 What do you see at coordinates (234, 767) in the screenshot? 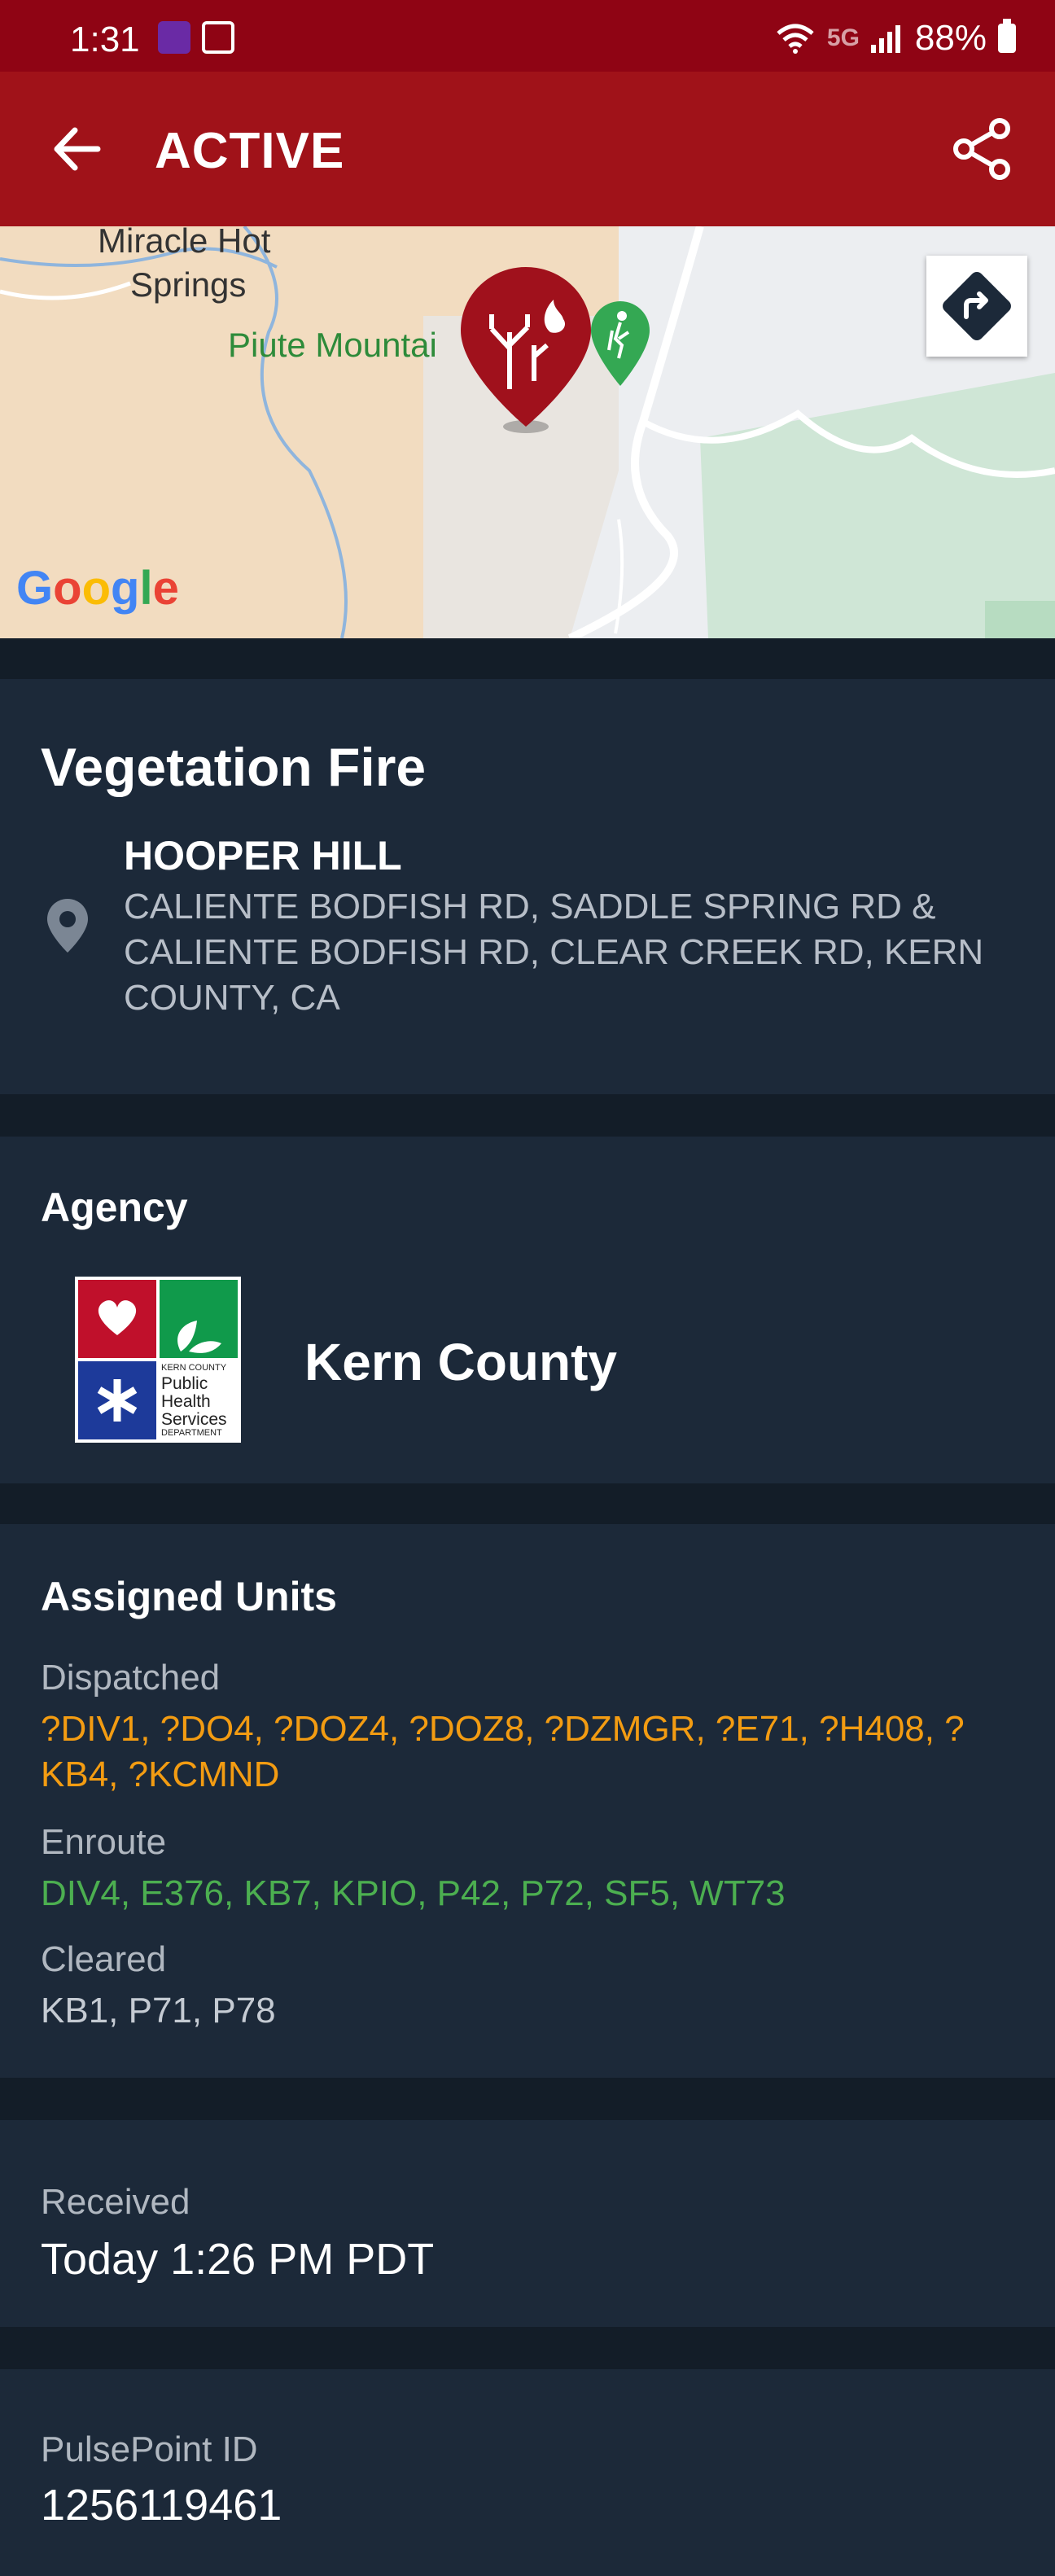
I see `incident-type: Vegetation Fire` at bounding box center [234, 767].